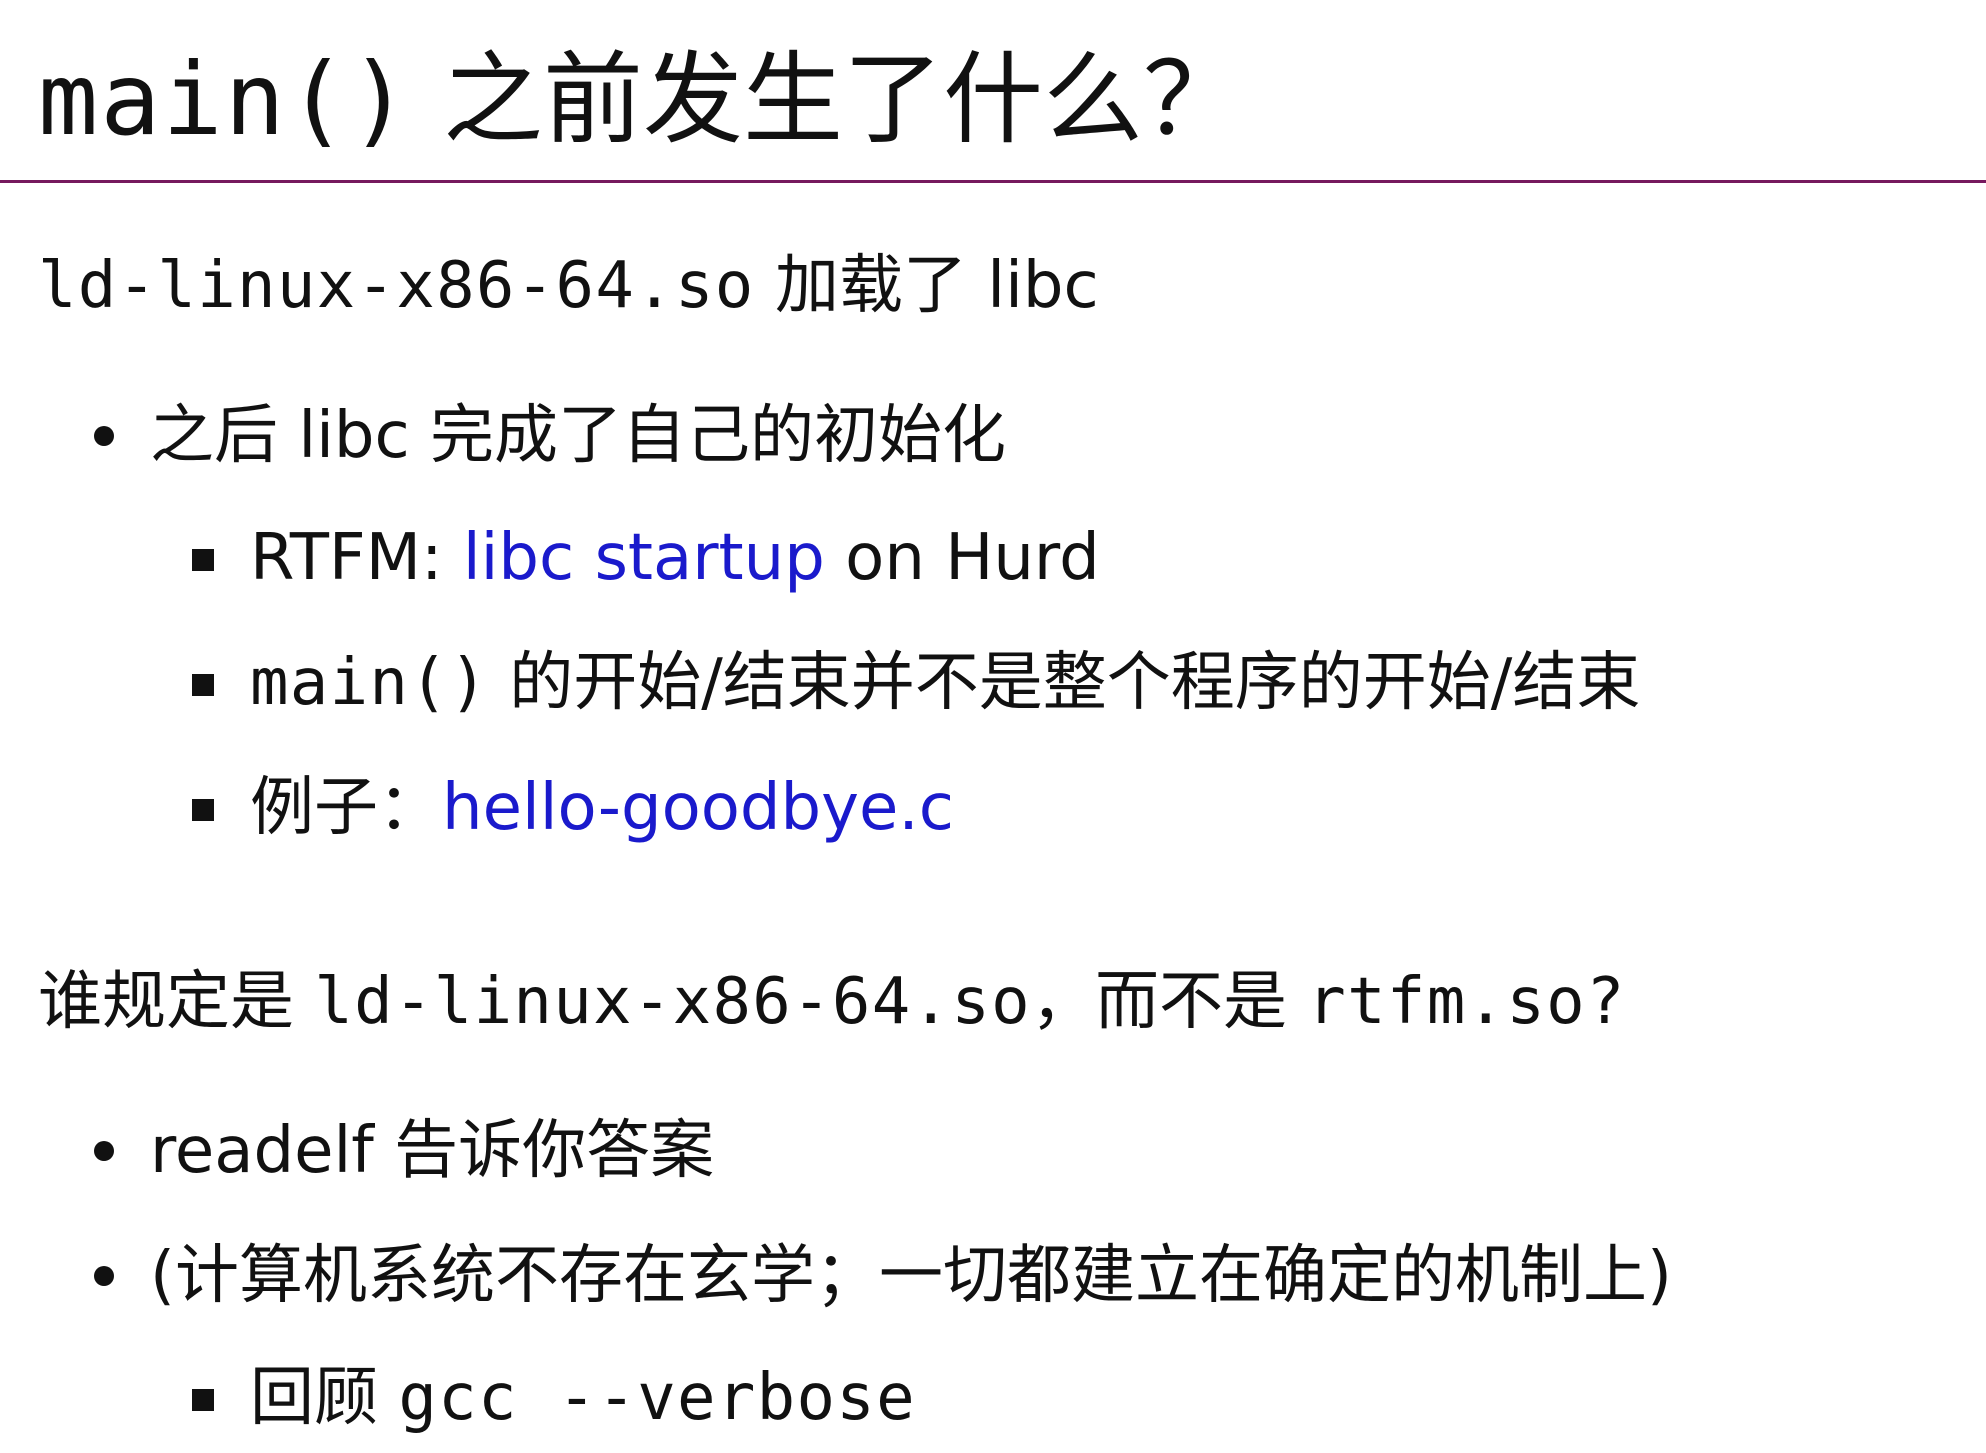 The image size is (1986, 1453). I want to click on section2-heading: 谁规定是 ld-linux-x86-64.so，而不是 rtfm.so?, so click(832, 1002).